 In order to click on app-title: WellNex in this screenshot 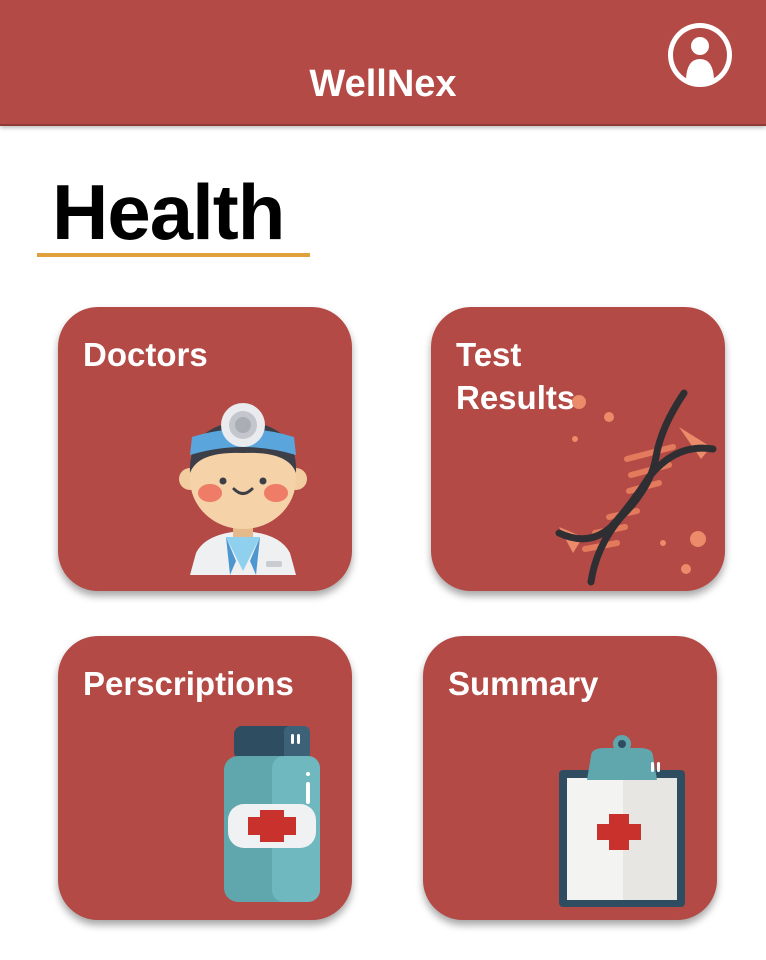, I will do `click(383, 84)`.